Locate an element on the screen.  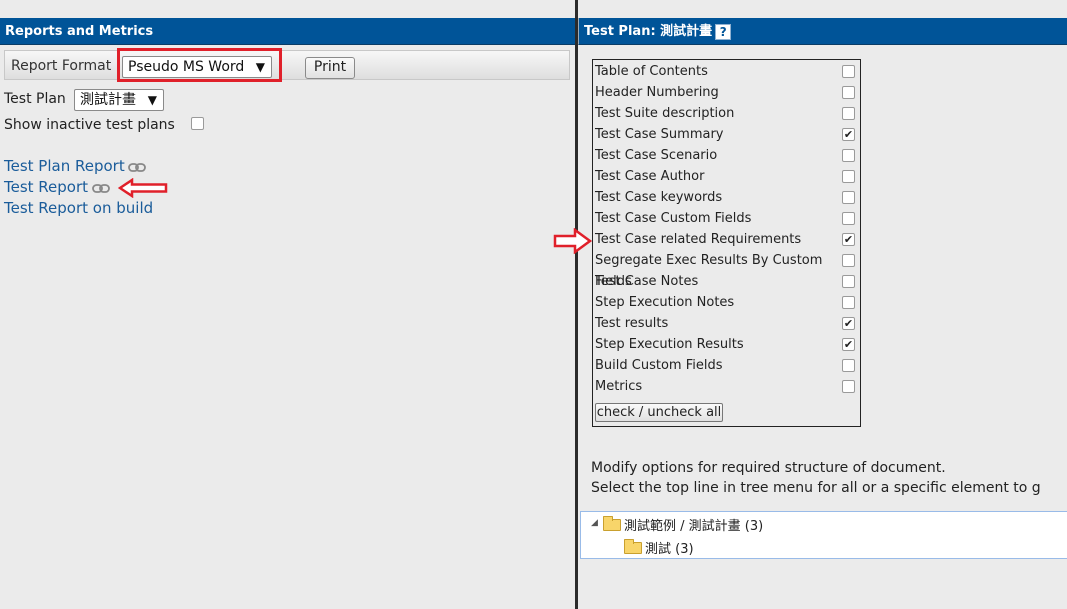
tree-child-node: 測試 (3) is located at coordinates (669, 547).